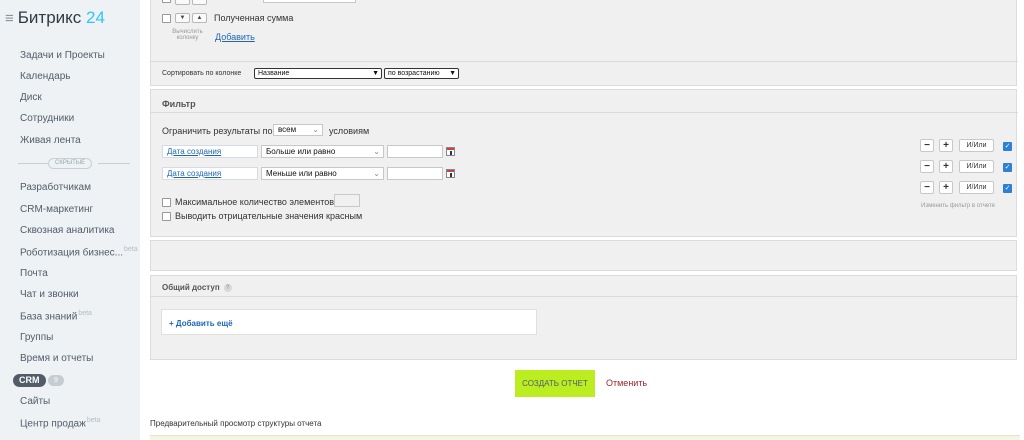  What do you see at coordinates (114, 163) in the screenshot?
I see `separator-line-right` at bounding box center [114, 163].